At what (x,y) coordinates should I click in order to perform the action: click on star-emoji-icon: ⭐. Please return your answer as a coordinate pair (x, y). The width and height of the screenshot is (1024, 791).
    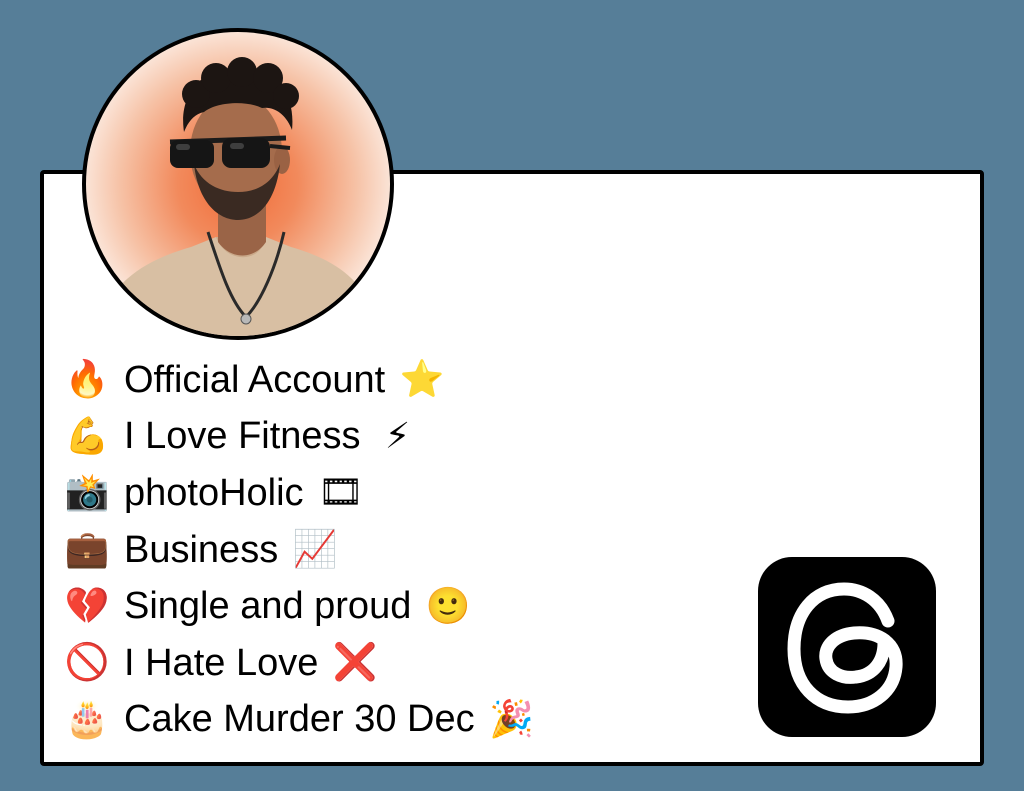
    Looking at the image, I should click on (422, 380).